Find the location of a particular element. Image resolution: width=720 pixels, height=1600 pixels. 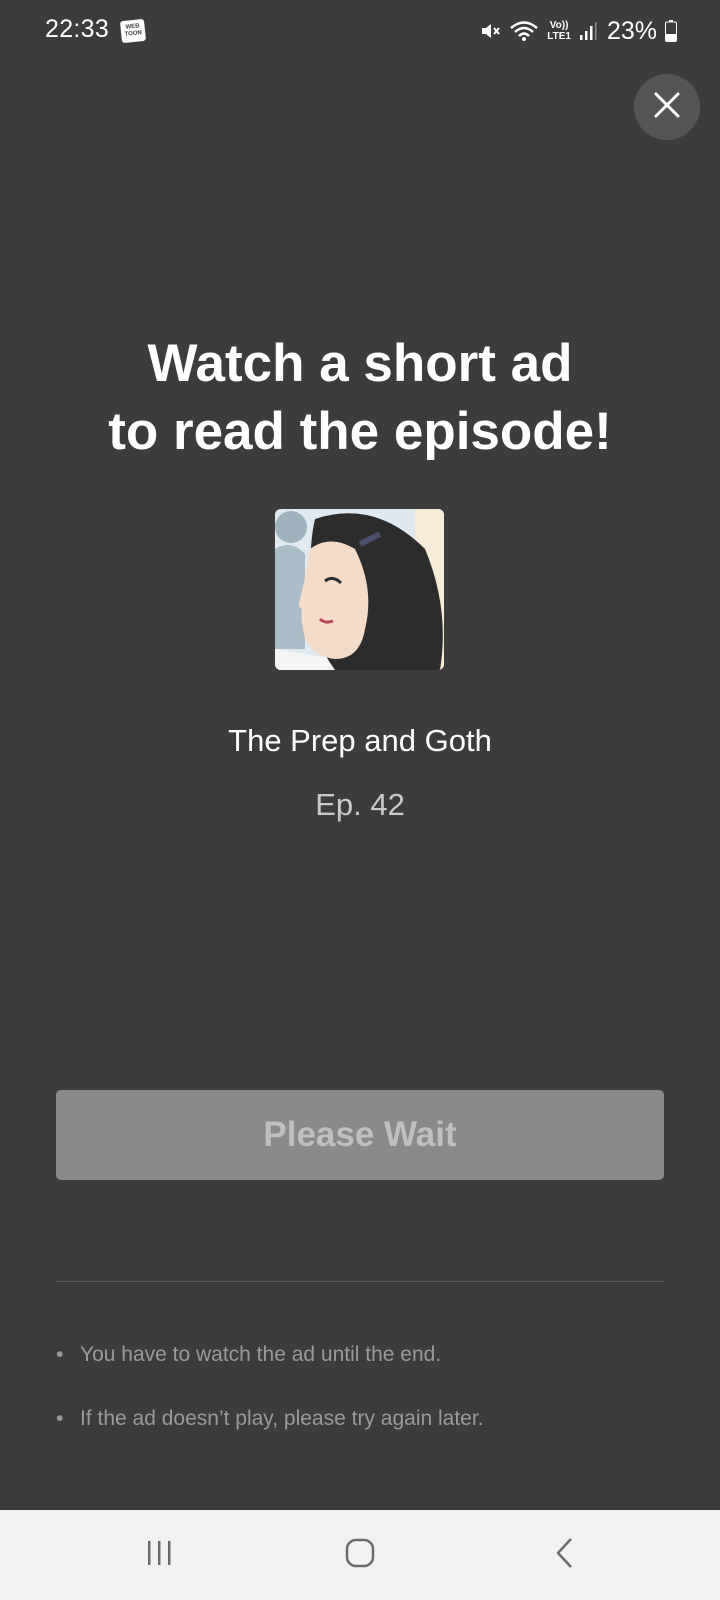

back-button is located at coordinates (565, 1555).